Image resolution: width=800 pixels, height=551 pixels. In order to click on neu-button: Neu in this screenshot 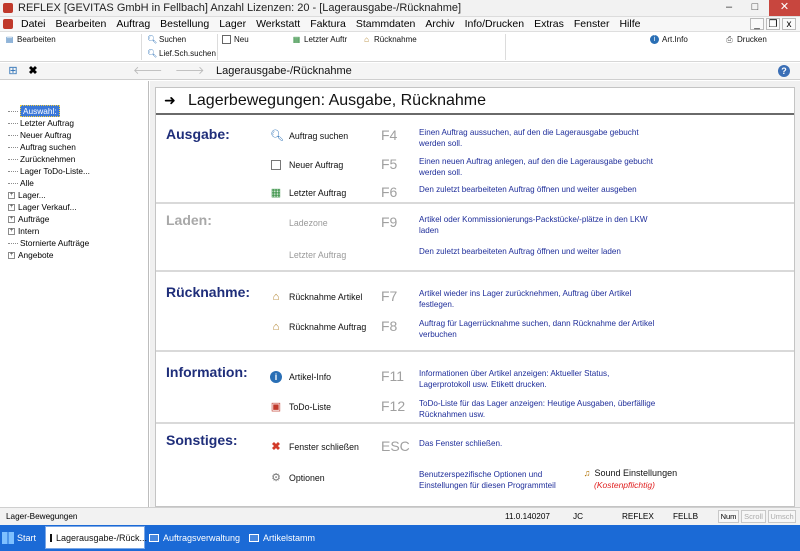, I will do `click(235, 39)`.